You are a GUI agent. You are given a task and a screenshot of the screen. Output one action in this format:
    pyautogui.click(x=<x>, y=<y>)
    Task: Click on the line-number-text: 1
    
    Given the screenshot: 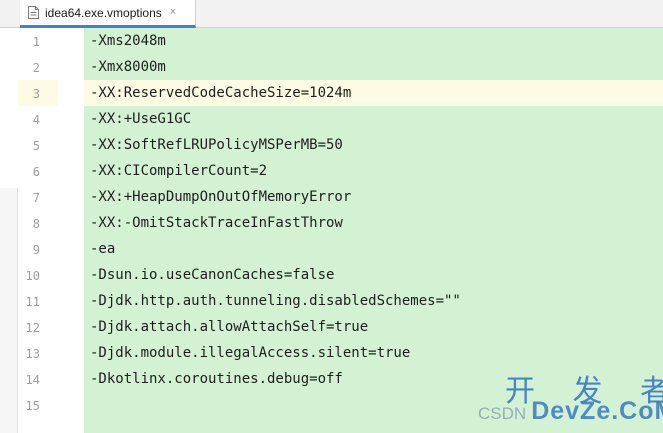 What is the action you would take?
    pyautogui.click(x=36, y=42)
    